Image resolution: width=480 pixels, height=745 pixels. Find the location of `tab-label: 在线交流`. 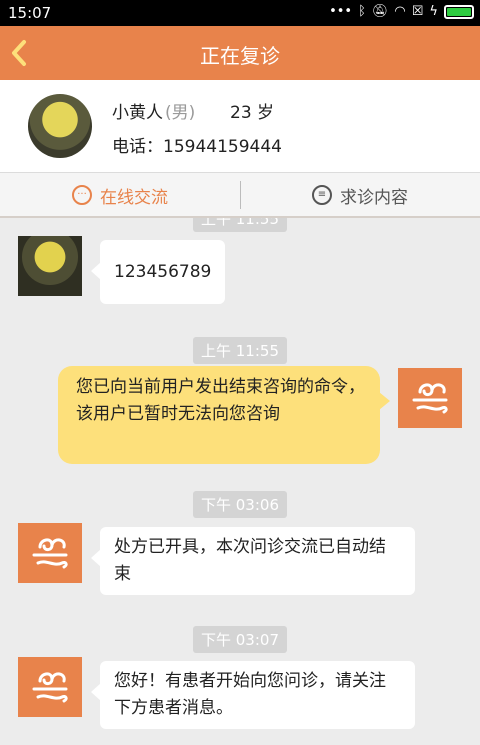

tab-label: 在线交流 is located at coordinates (134, 197).